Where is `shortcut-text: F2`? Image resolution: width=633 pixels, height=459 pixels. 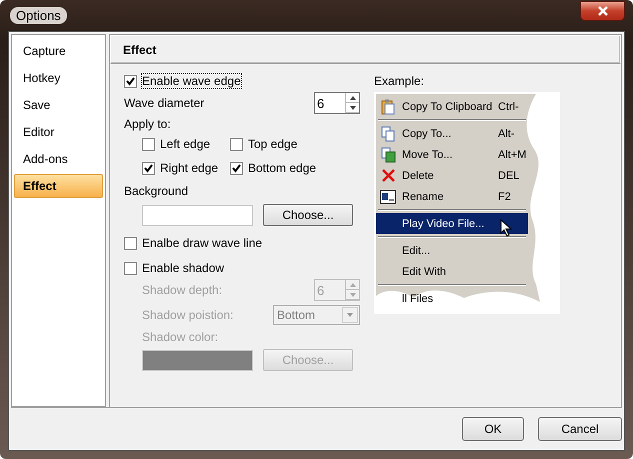 shortcut-text: F2 is located at coordinates (505, 196).